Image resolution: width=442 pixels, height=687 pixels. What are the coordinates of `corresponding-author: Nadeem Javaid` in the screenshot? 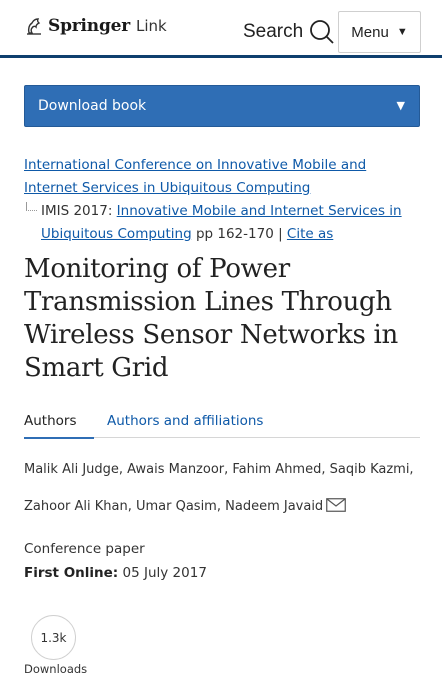 It's located at (274, 506).